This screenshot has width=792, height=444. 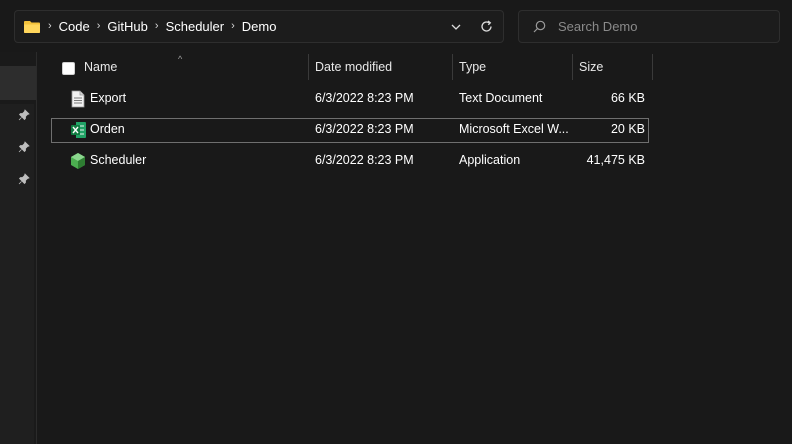 I want to click on address-bar: › Code › GitHub › Scheduler › Demo, so click(x=259, y=26).